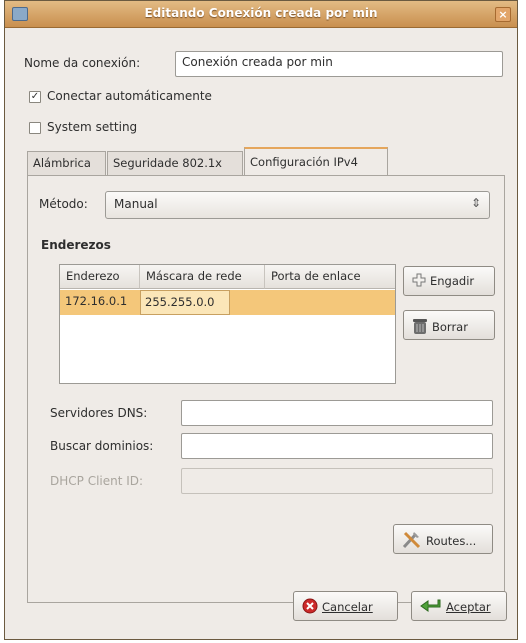 The width and height of the screenshot is (526, 643). I want to click on plus-icon, so click(419, 281).